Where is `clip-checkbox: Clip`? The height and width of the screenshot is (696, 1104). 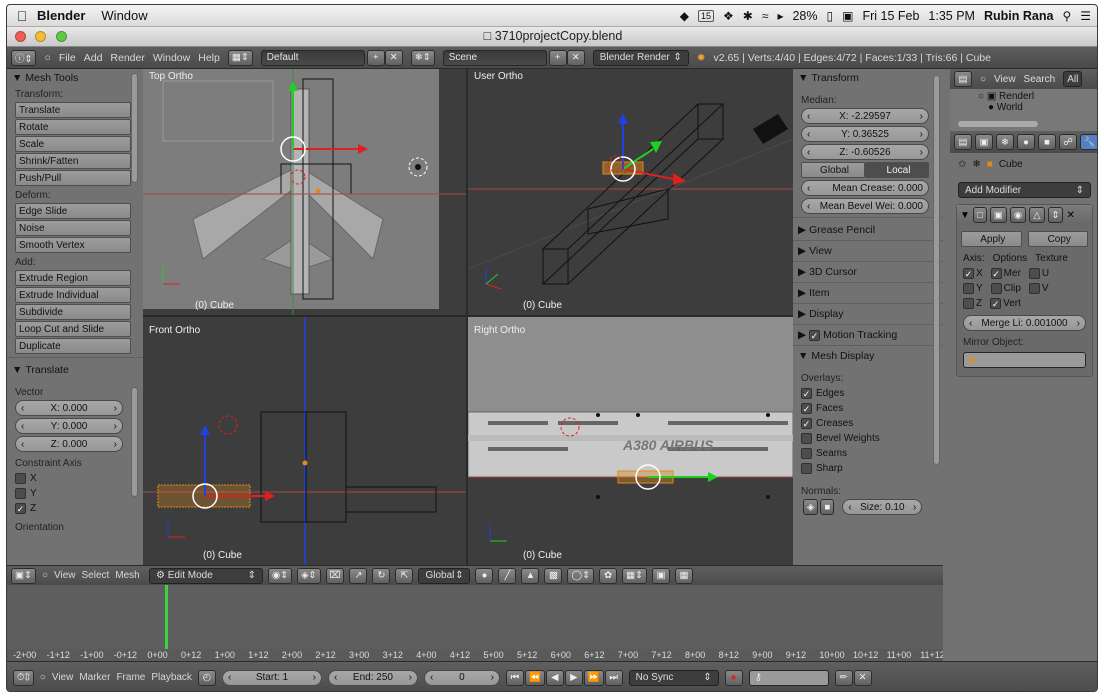
clip-checkbox: Clip is located at coordinates (1005, 288).